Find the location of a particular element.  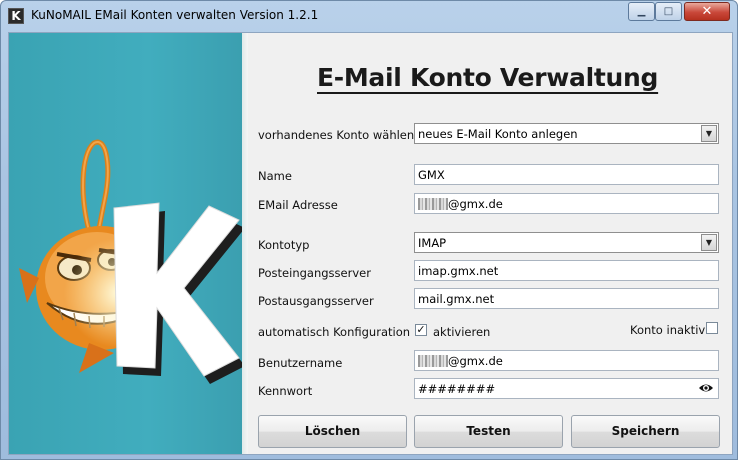

test-button: Testen is located at coordinates (488, 431).